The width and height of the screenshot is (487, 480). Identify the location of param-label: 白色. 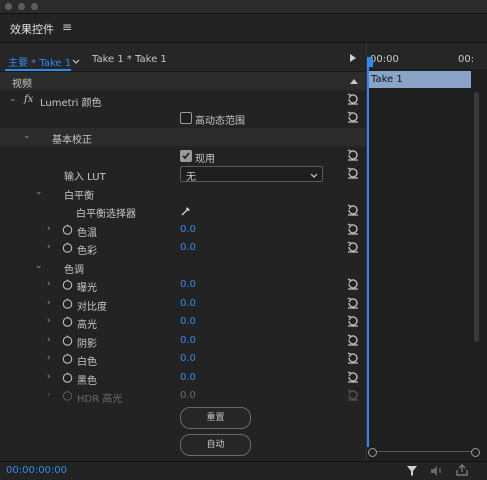
(87, 362).